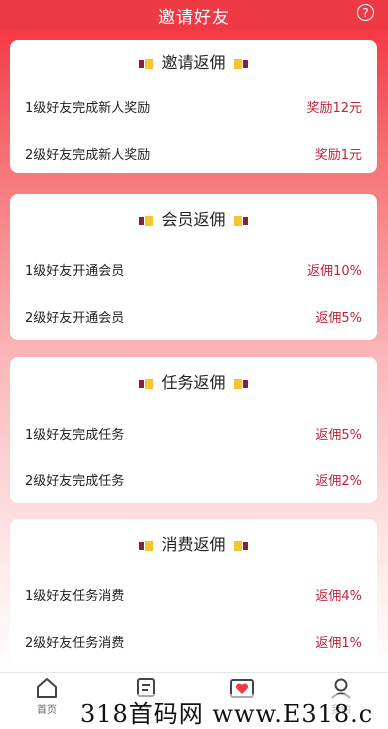 The width and height of the screenshot is (388, 729). Describe the element at coordinates (47, 688) in the screenshot. I see `home-icon` at that location.